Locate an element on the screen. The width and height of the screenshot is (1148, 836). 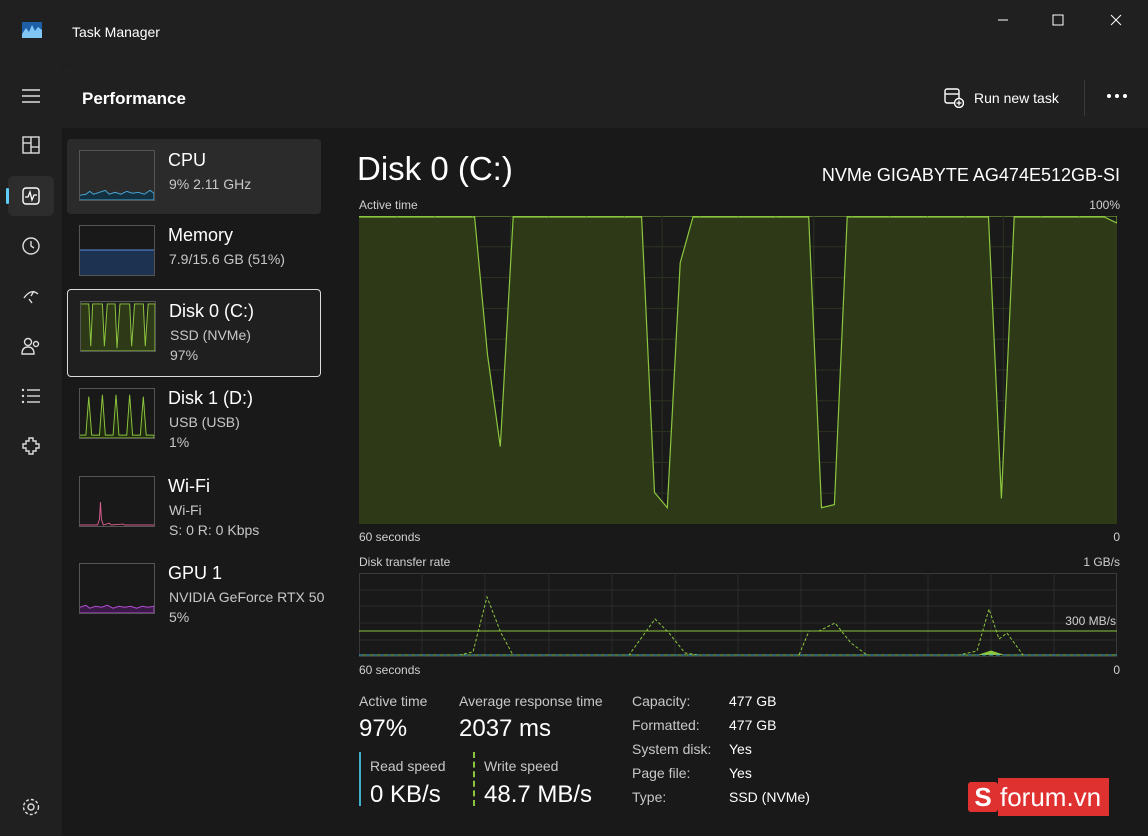
watermark-logo: S forum.vn is located at coordinates (1039, 797).